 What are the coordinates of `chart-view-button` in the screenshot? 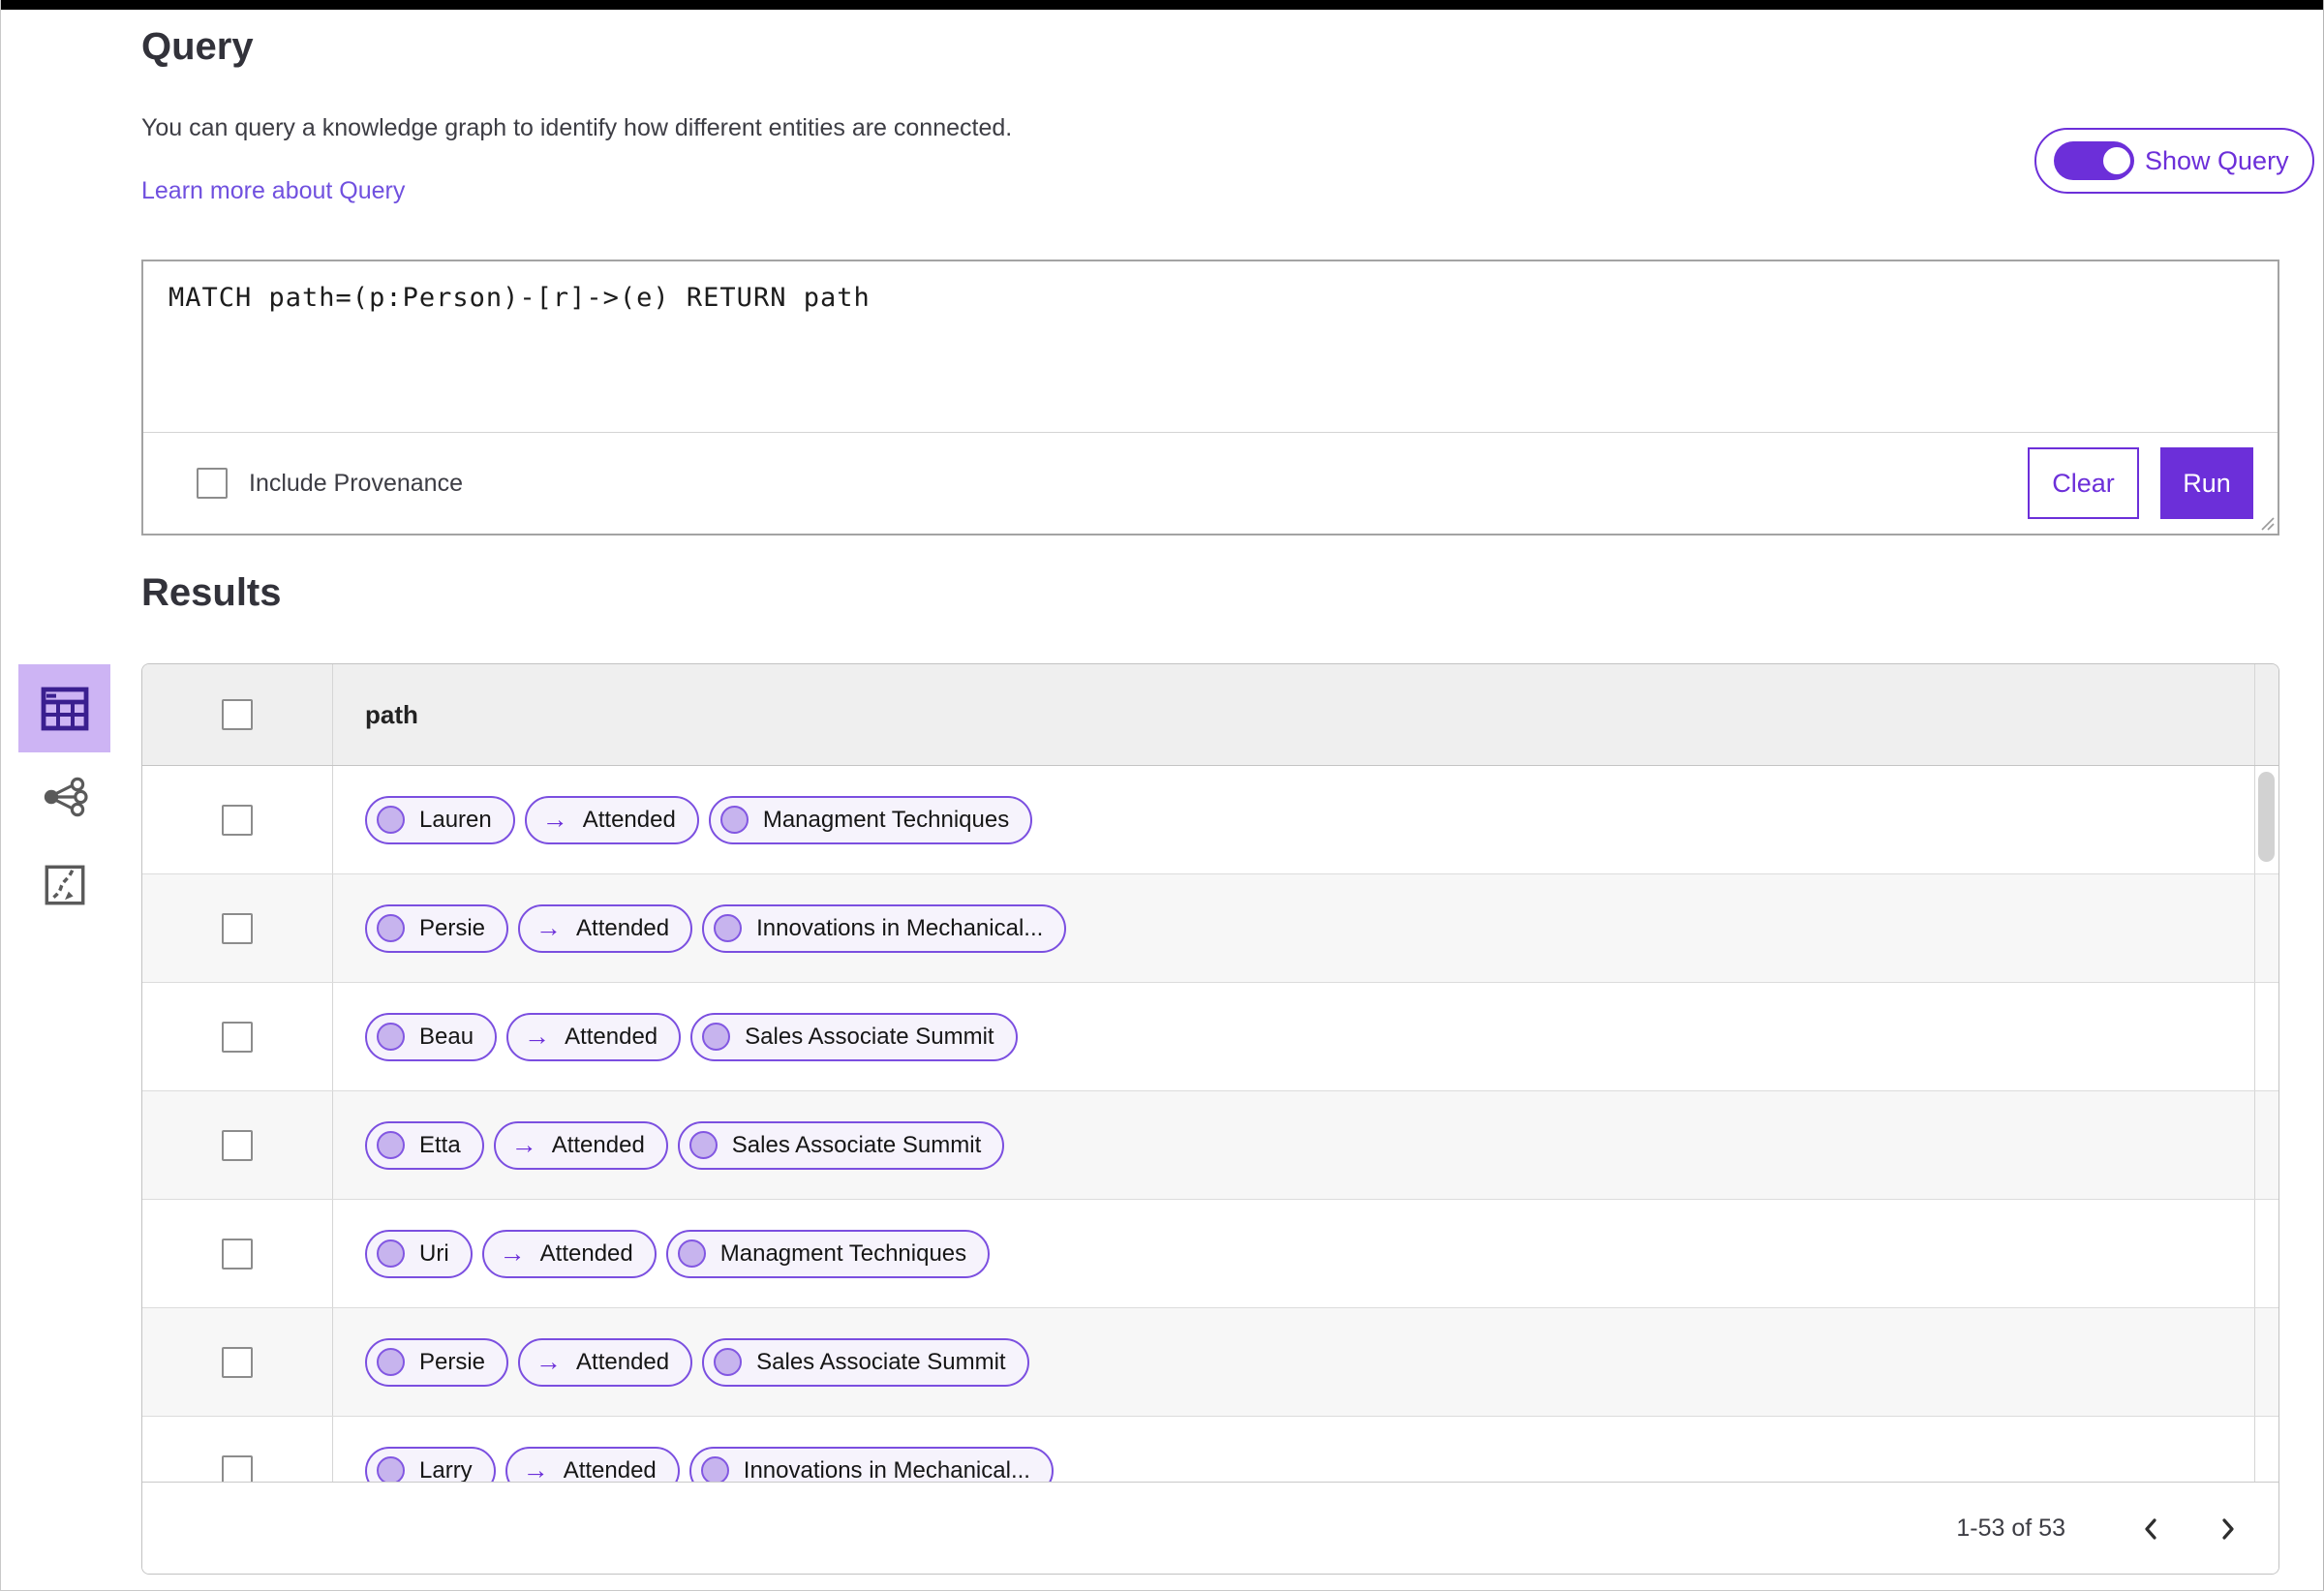 It's located at (64, 885).